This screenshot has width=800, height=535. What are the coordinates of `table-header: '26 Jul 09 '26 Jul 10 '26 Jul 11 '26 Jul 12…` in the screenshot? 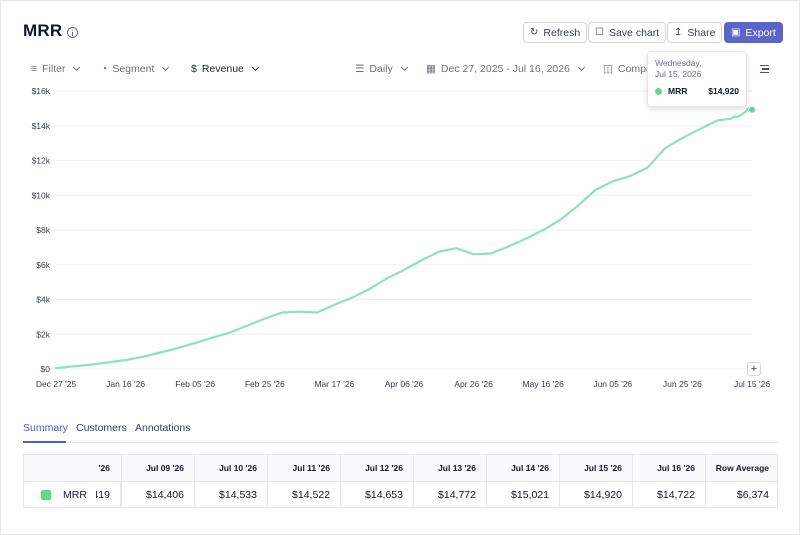 It's located at (400, 468).